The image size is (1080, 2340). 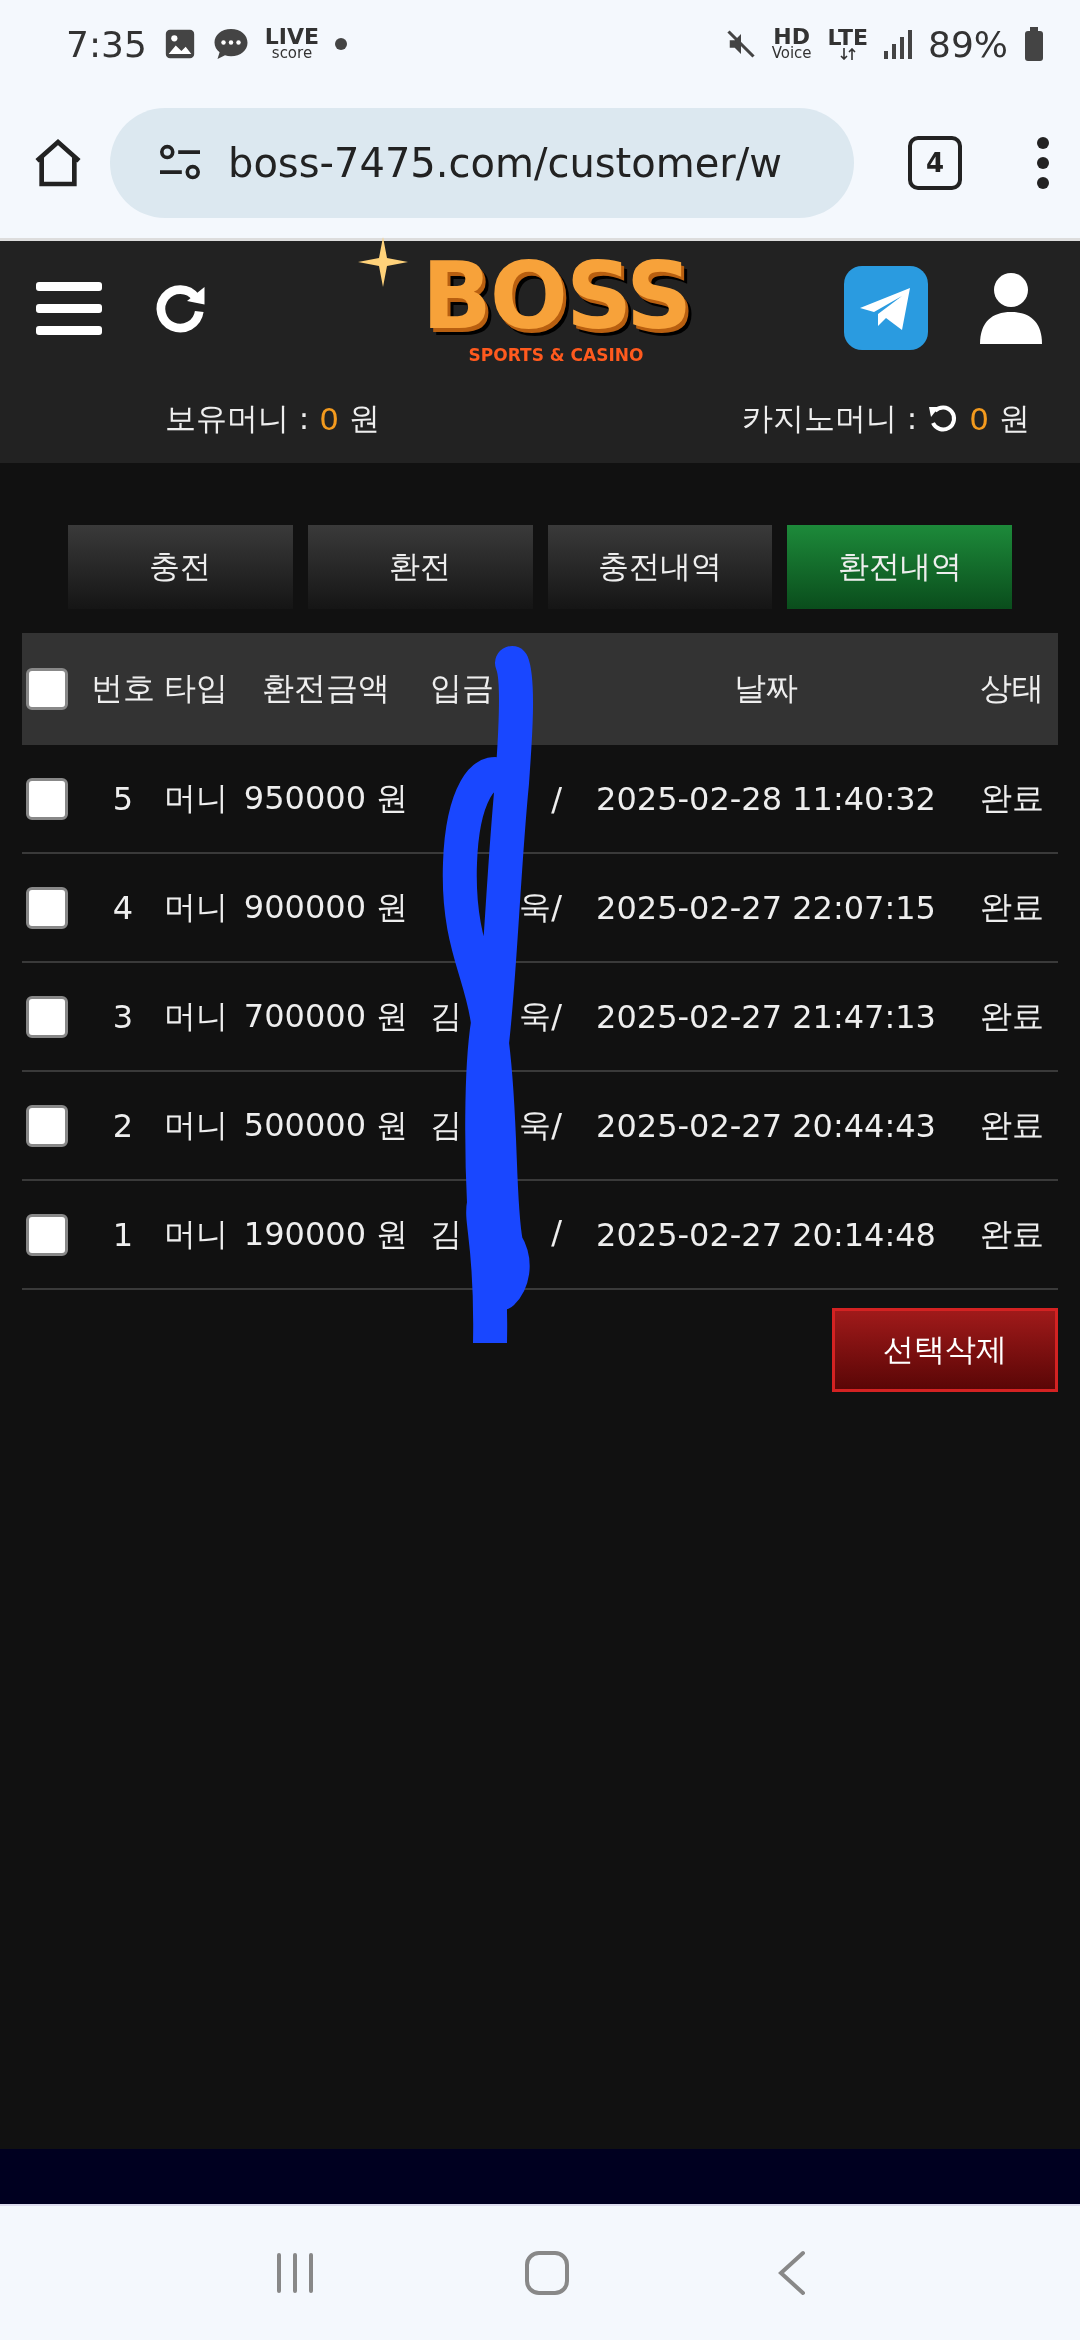 What do you see at coordinates (766, 1234) in the screenshot?
I see `table-cell: 2025-02-27 20:14:48` at bounding box center [766, 1234].